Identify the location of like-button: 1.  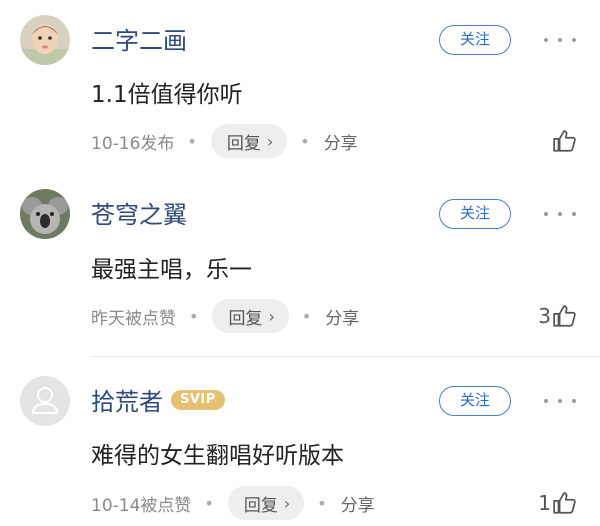
(554, 503).